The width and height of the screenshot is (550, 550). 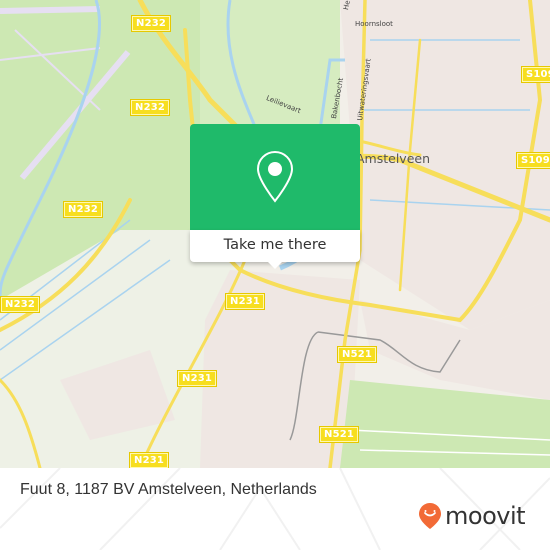 I want to click on location-popup, so click(x=275, y=177).